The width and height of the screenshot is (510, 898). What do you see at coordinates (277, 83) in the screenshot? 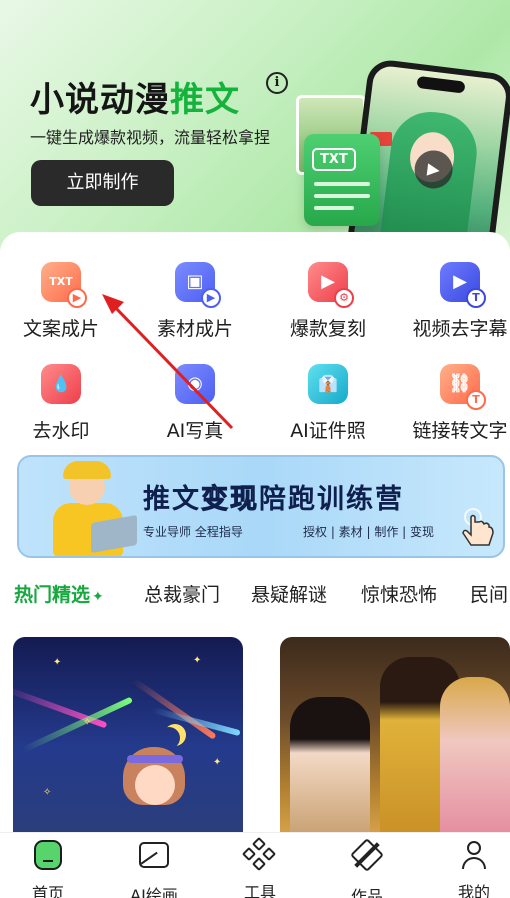
I see `info-icon: i` at bounding box center [277, 83].